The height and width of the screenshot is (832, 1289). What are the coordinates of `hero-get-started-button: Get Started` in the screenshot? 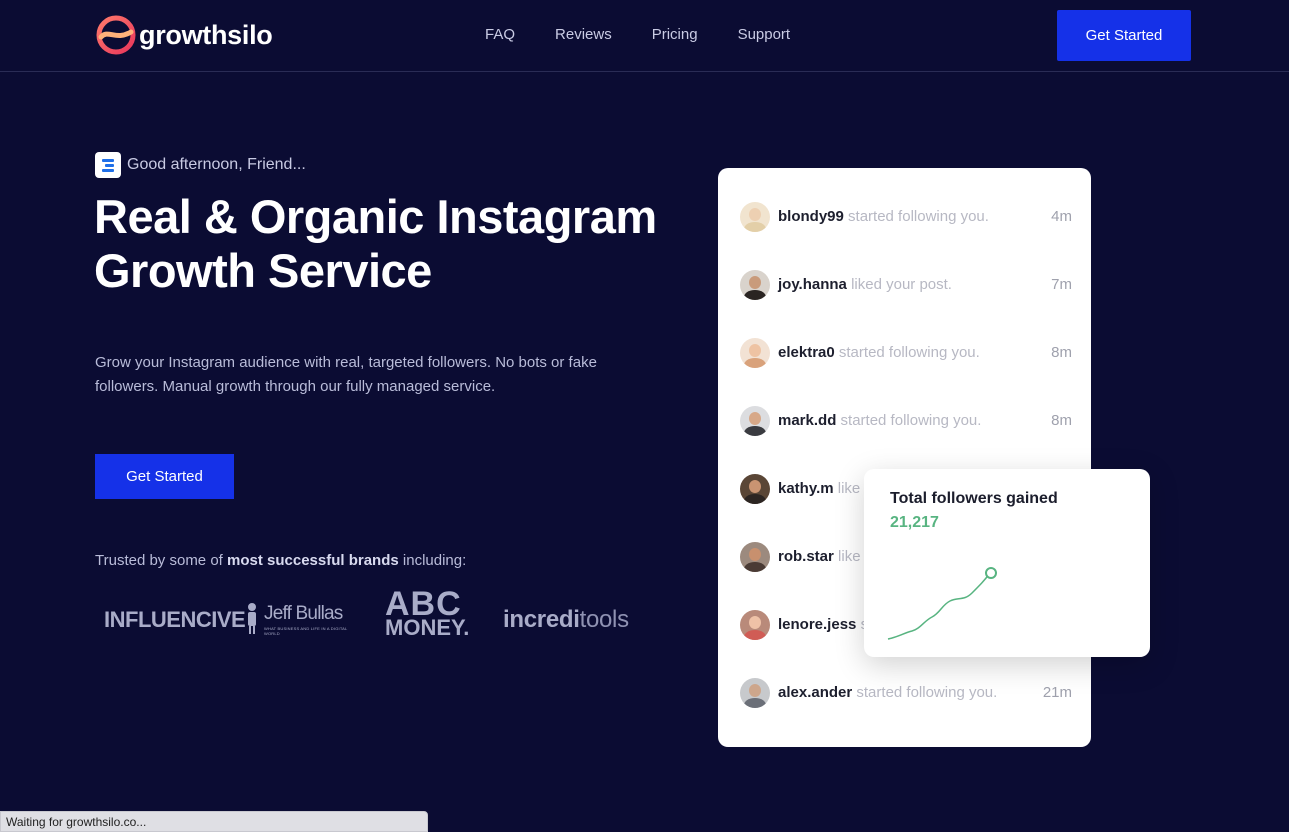 It's located at (164, 476).